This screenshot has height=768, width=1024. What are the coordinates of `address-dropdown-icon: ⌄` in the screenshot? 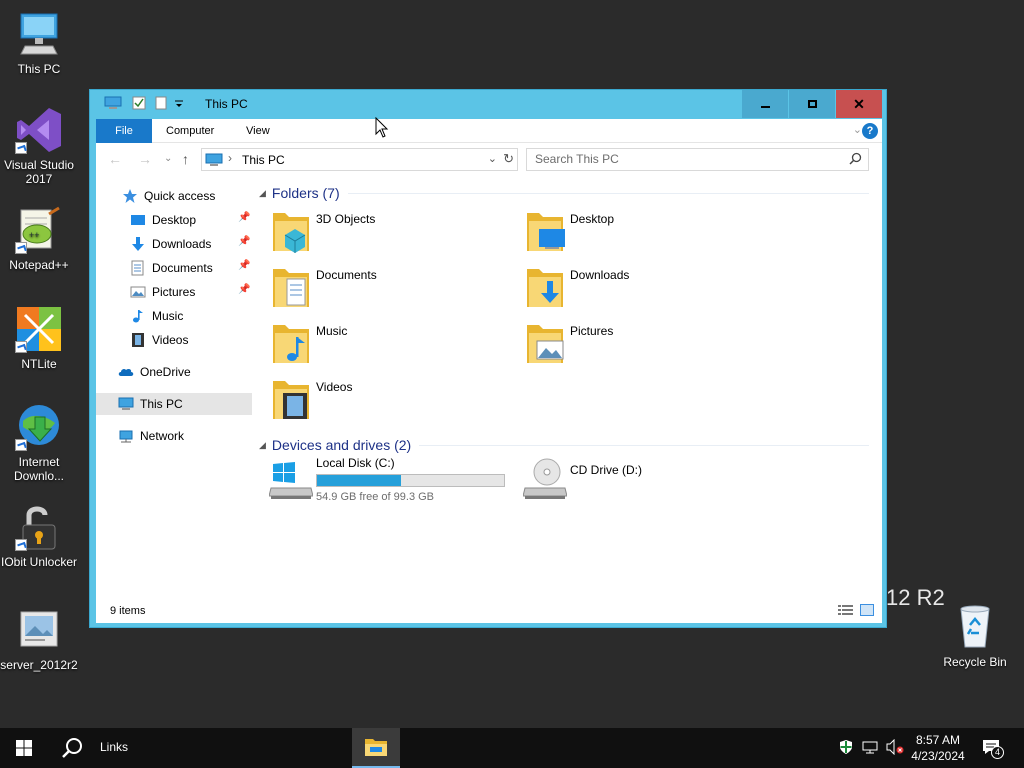 It's located at (492, 158).